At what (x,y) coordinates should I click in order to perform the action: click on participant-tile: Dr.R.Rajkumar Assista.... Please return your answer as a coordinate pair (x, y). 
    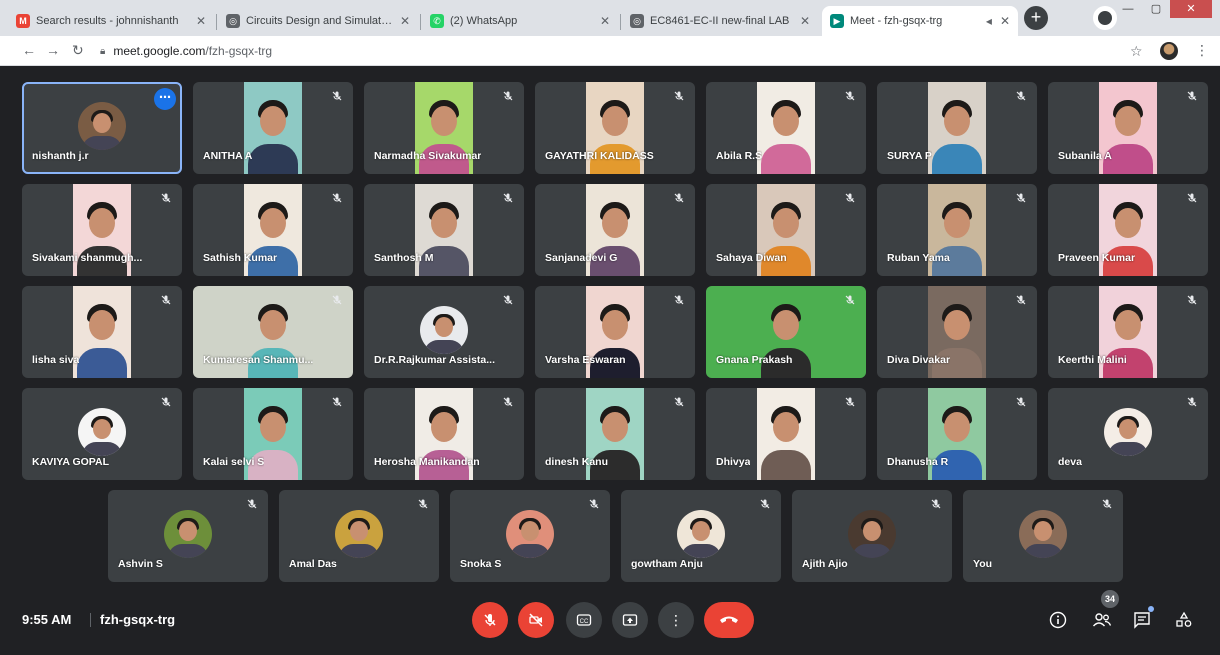
    Looking at the image, I should click on (444, 332).